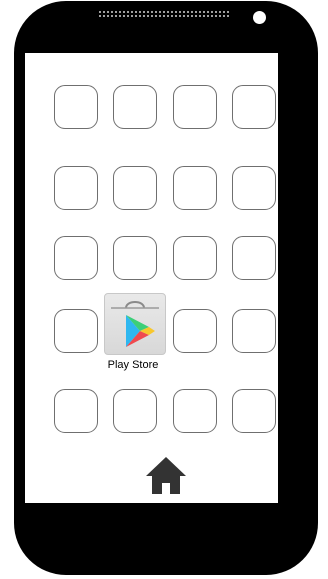  Describe the element at coordinates (259, 17) in the screenshot. I see `front-camera` at that location.